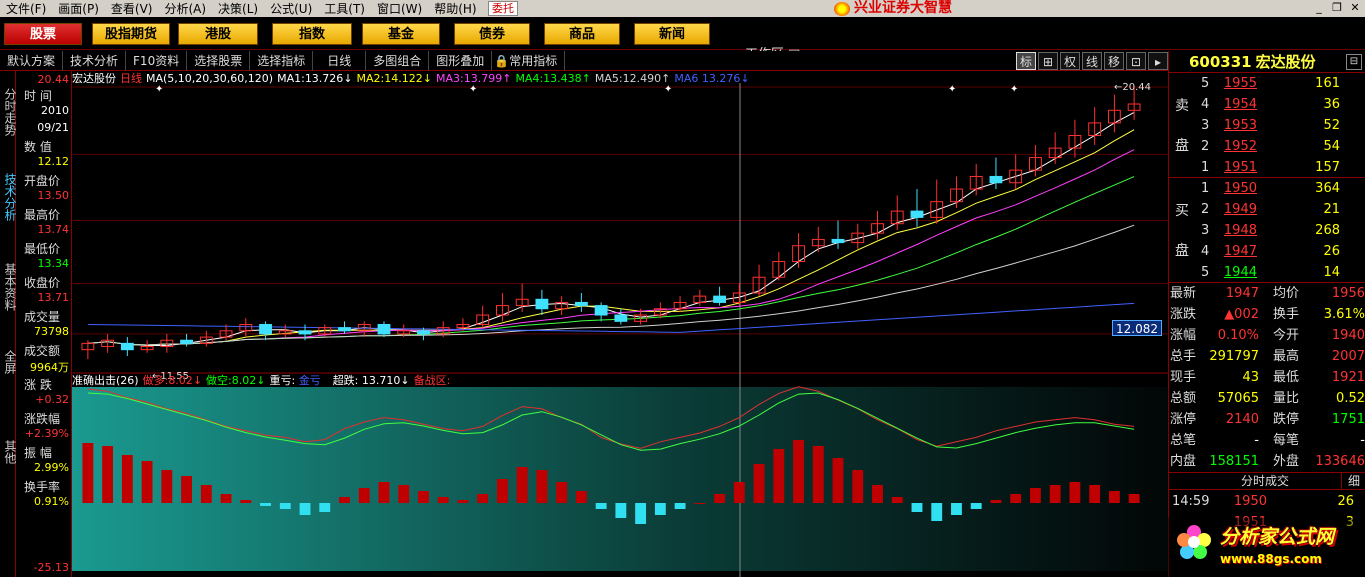  I want to click on ma2-readout: MA2:14.122↓, so click(394, 78).